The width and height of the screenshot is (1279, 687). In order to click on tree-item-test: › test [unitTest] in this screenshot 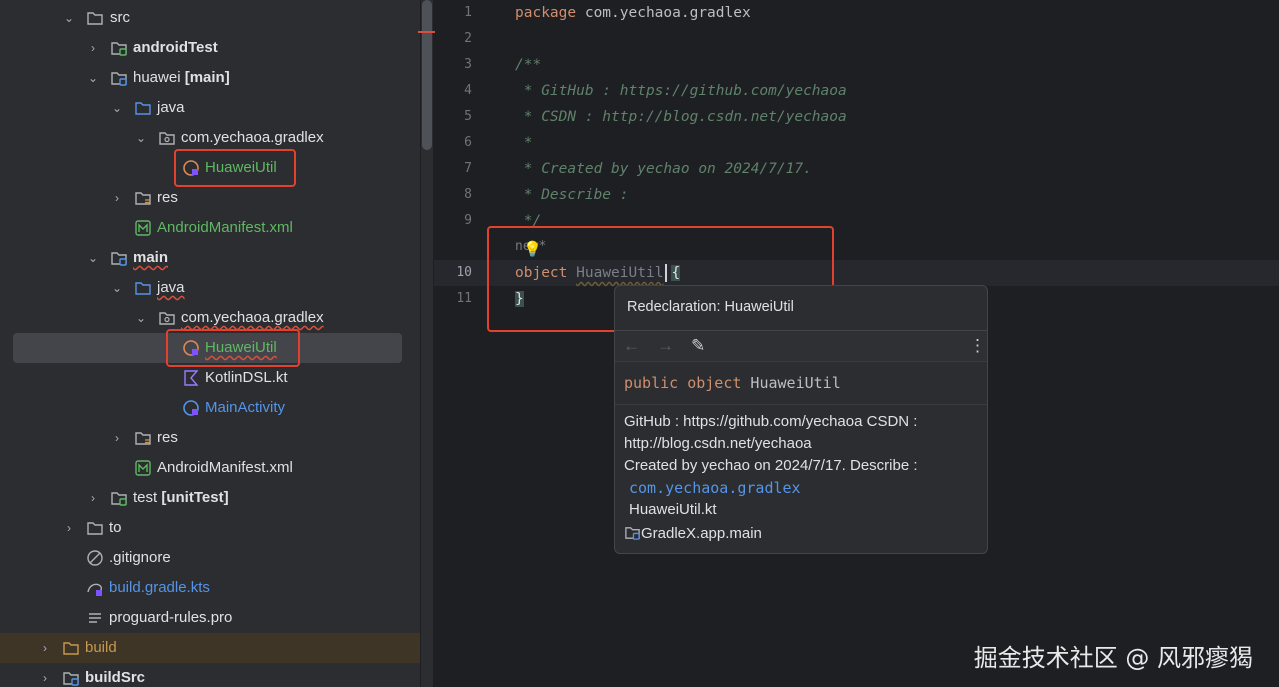, I will do `click(210, 498)`.